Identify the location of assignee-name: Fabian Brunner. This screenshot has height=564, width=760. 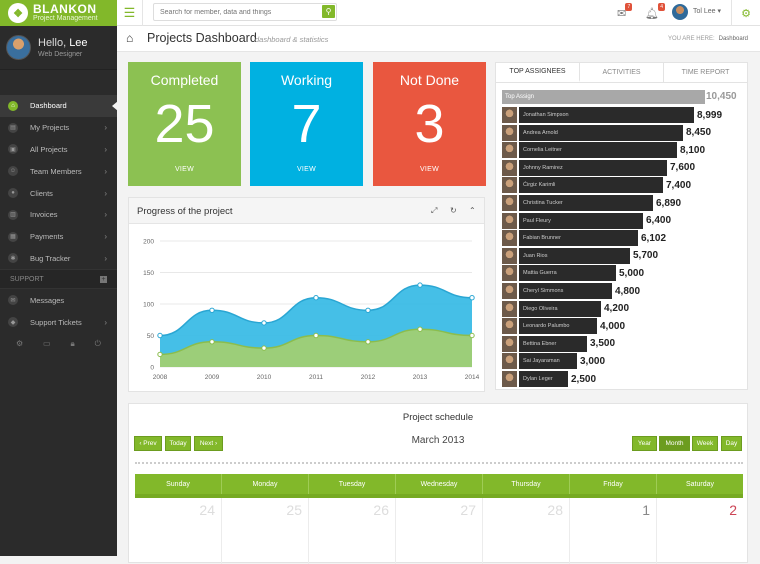
(578, 238).